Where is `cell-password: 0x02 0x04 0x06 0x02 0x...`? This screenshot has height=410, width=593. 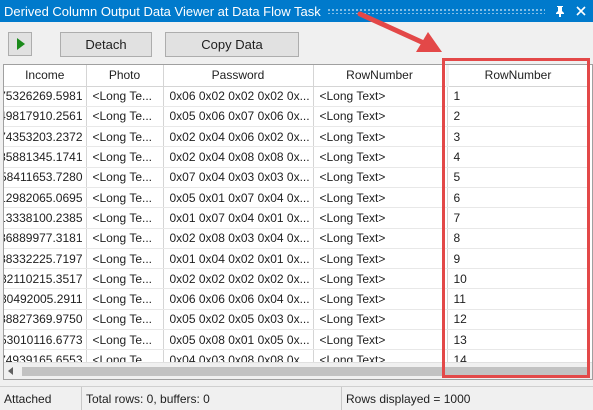
cell-password: 0x02 0x04 0x06 0x02 0x... is located at coordinates (238, 137).